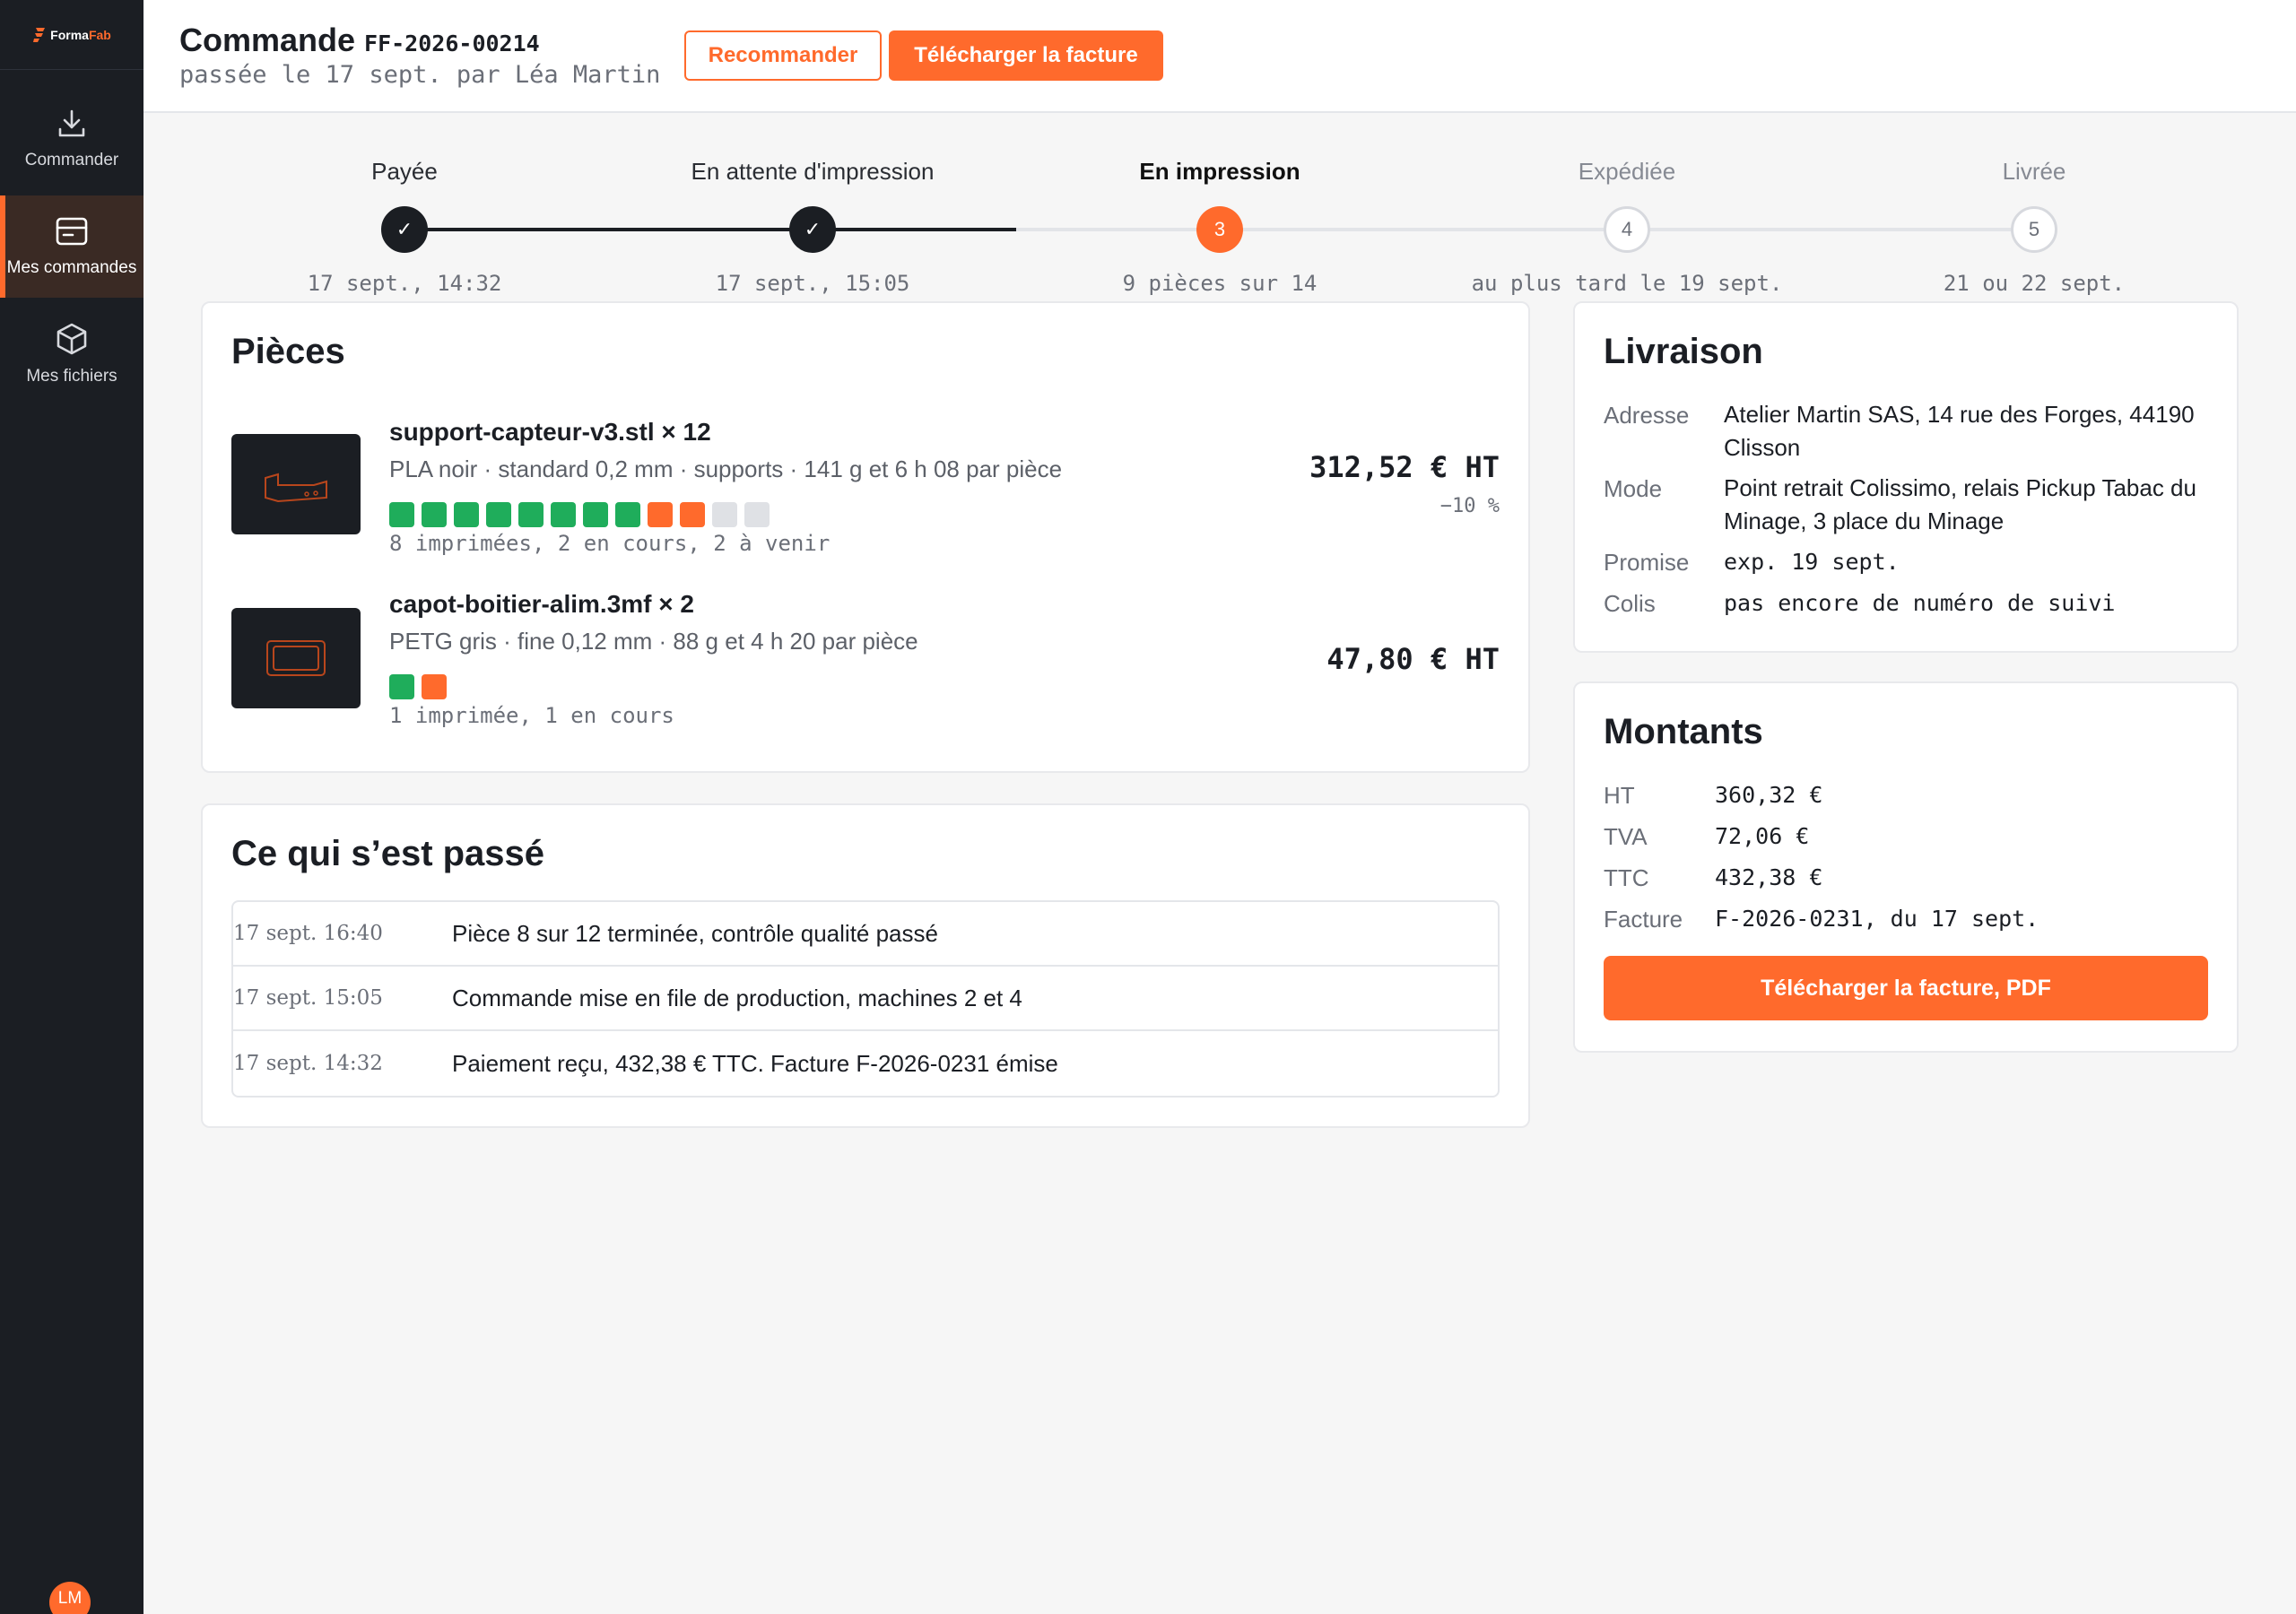 The width and height of the screenshot is (2296, 1614). I want to click on piece-status: 8 imprimées, 2 en cours, 2 à venir, so click(610, 543).